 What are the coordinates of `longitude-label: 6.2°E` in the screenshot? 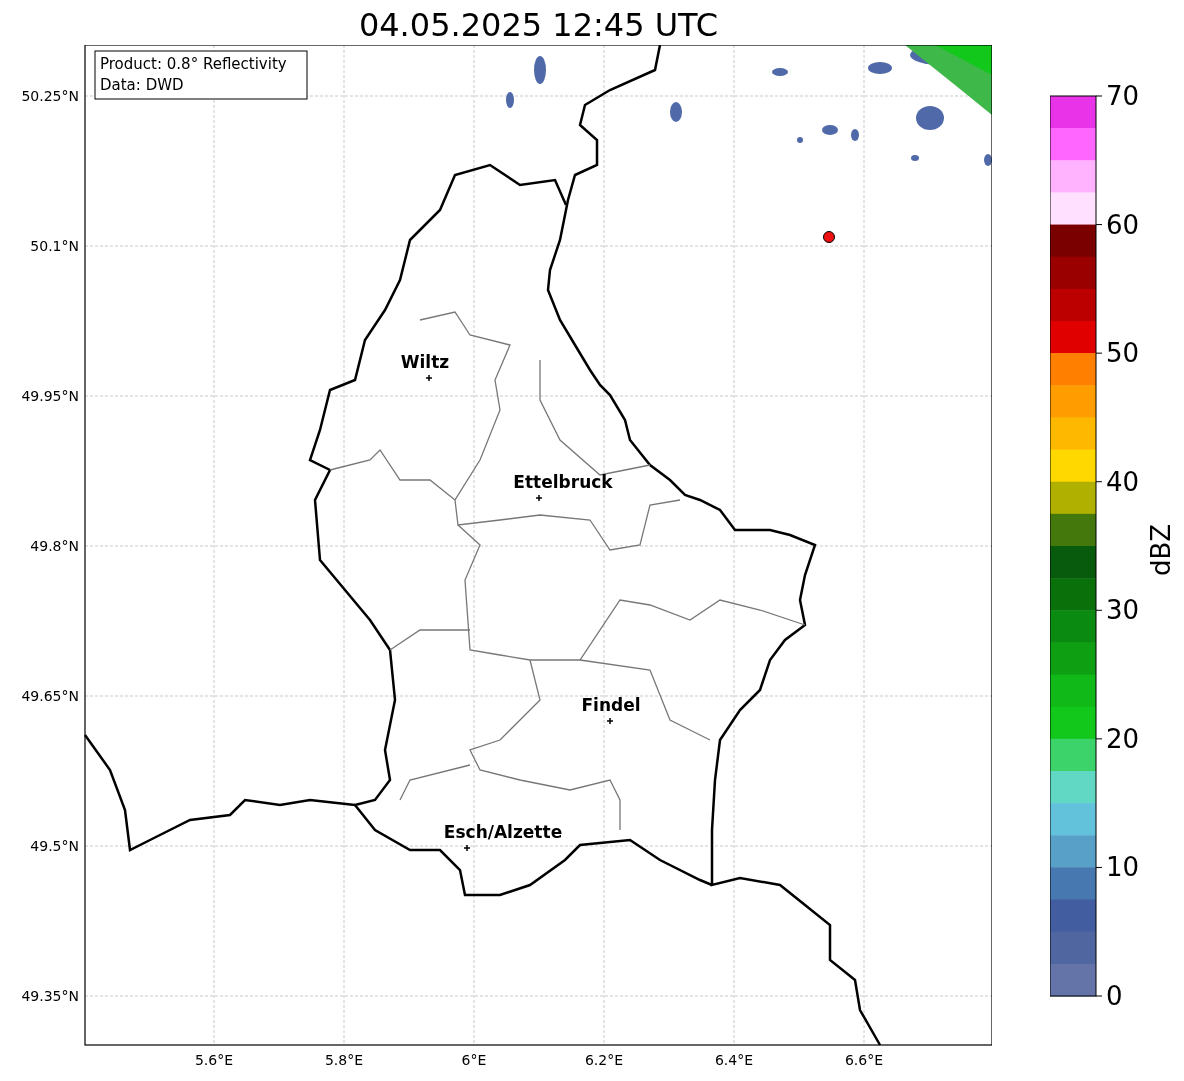 It's located at (604, 1060).